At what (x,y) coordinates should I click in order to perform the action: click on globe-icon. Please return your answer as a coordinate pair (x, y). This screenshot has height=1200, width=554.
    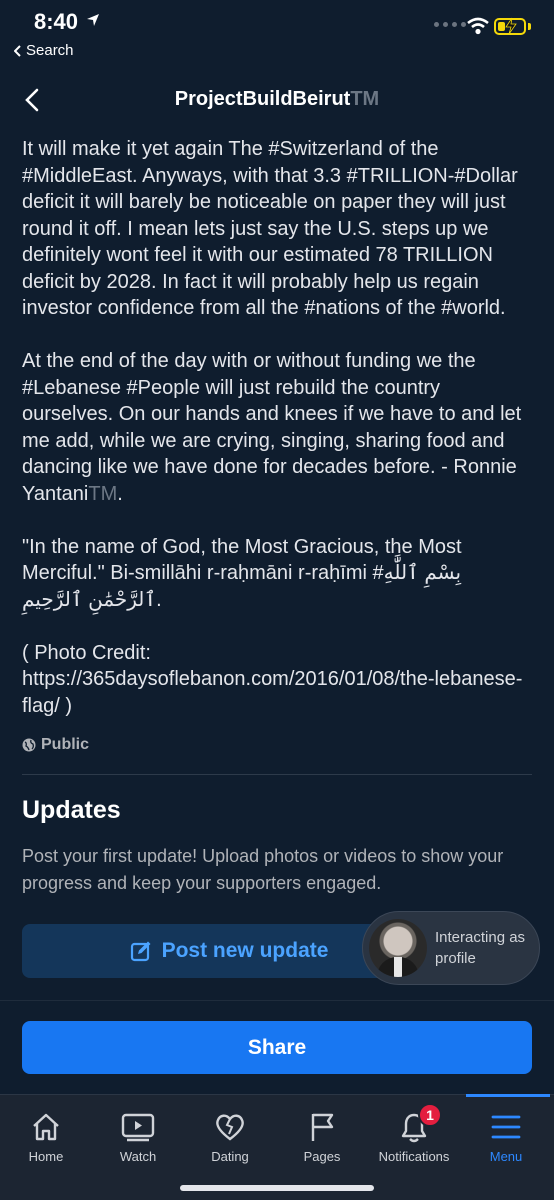
    Looking at the image, I should click on (29, 745).